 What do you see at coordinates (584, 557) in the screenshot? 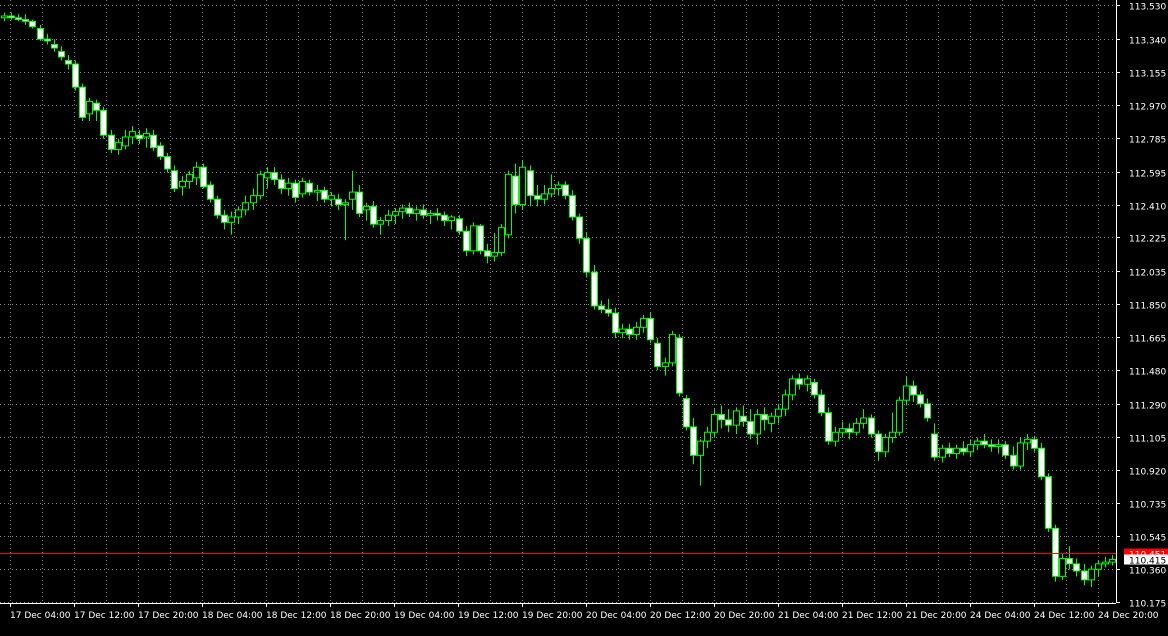
I see `price-overlay: 110.451110.415` at bounding box center [584, 557].